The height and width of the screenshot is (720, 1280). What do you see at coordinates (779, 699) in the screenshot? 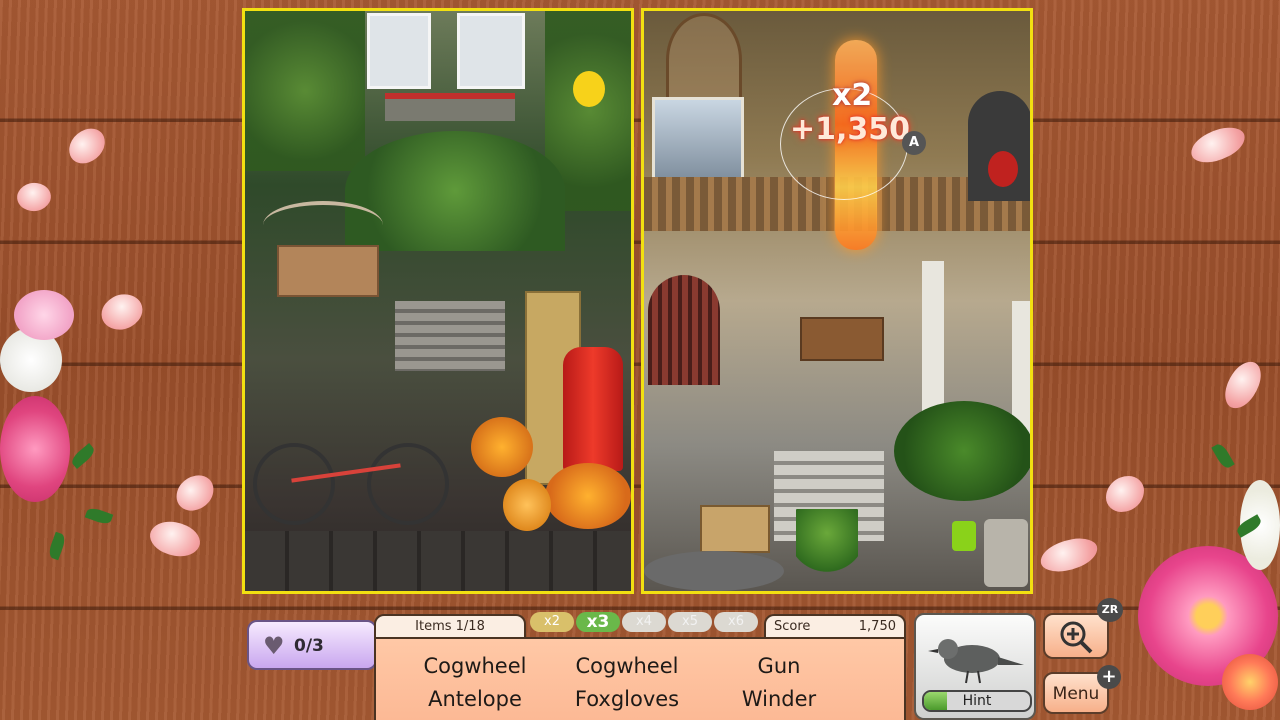
I see `list-item: Winder` at bounding box center [779, 699].